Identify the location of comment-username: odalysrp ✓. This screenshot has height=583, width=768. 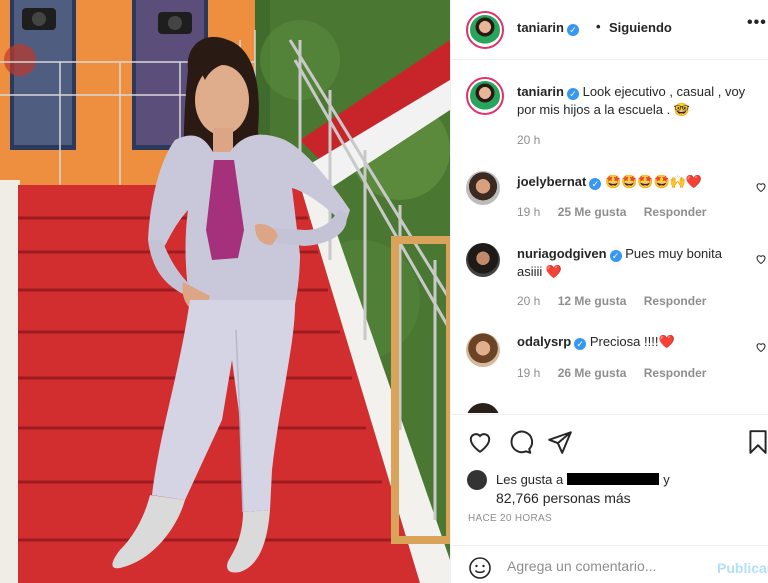
(552, 342).